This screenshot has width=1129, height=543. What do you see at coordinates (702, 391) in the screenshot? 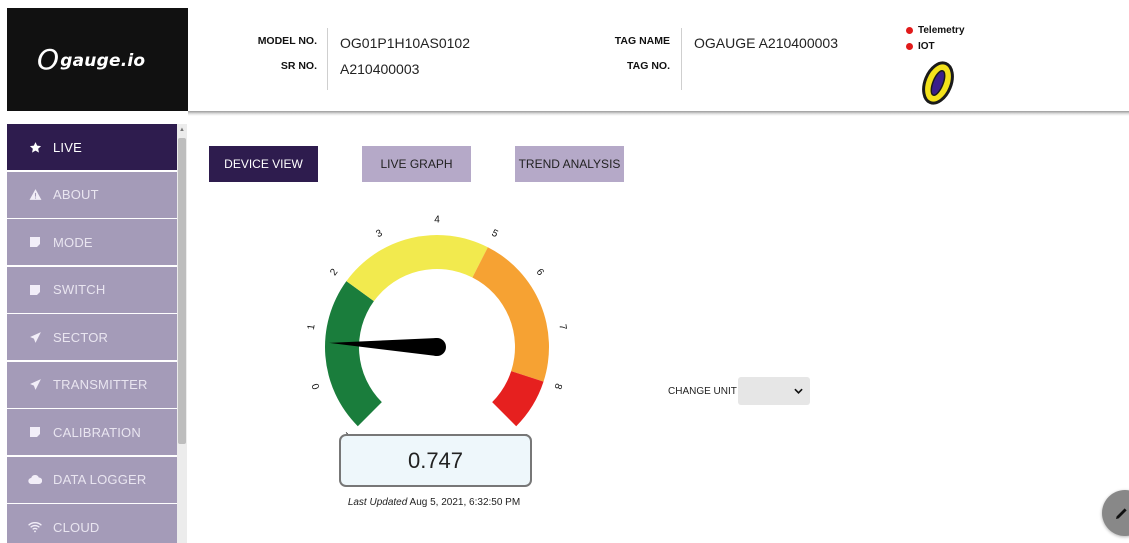
I see `change-unit-label: CHANGE UNIT` at bounding box center [702, 391].